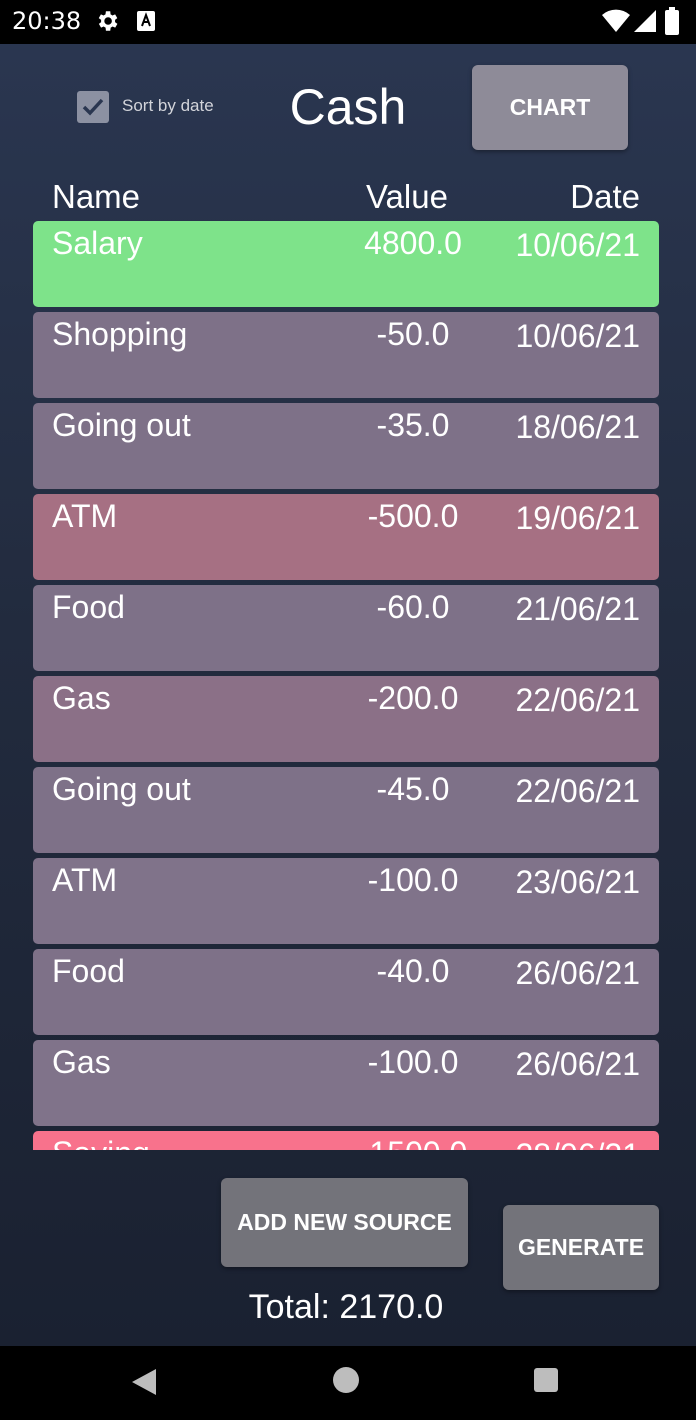 The width and height of the screenshot is (696, 1420). I want to click on gear-icon, so click(108, 21).